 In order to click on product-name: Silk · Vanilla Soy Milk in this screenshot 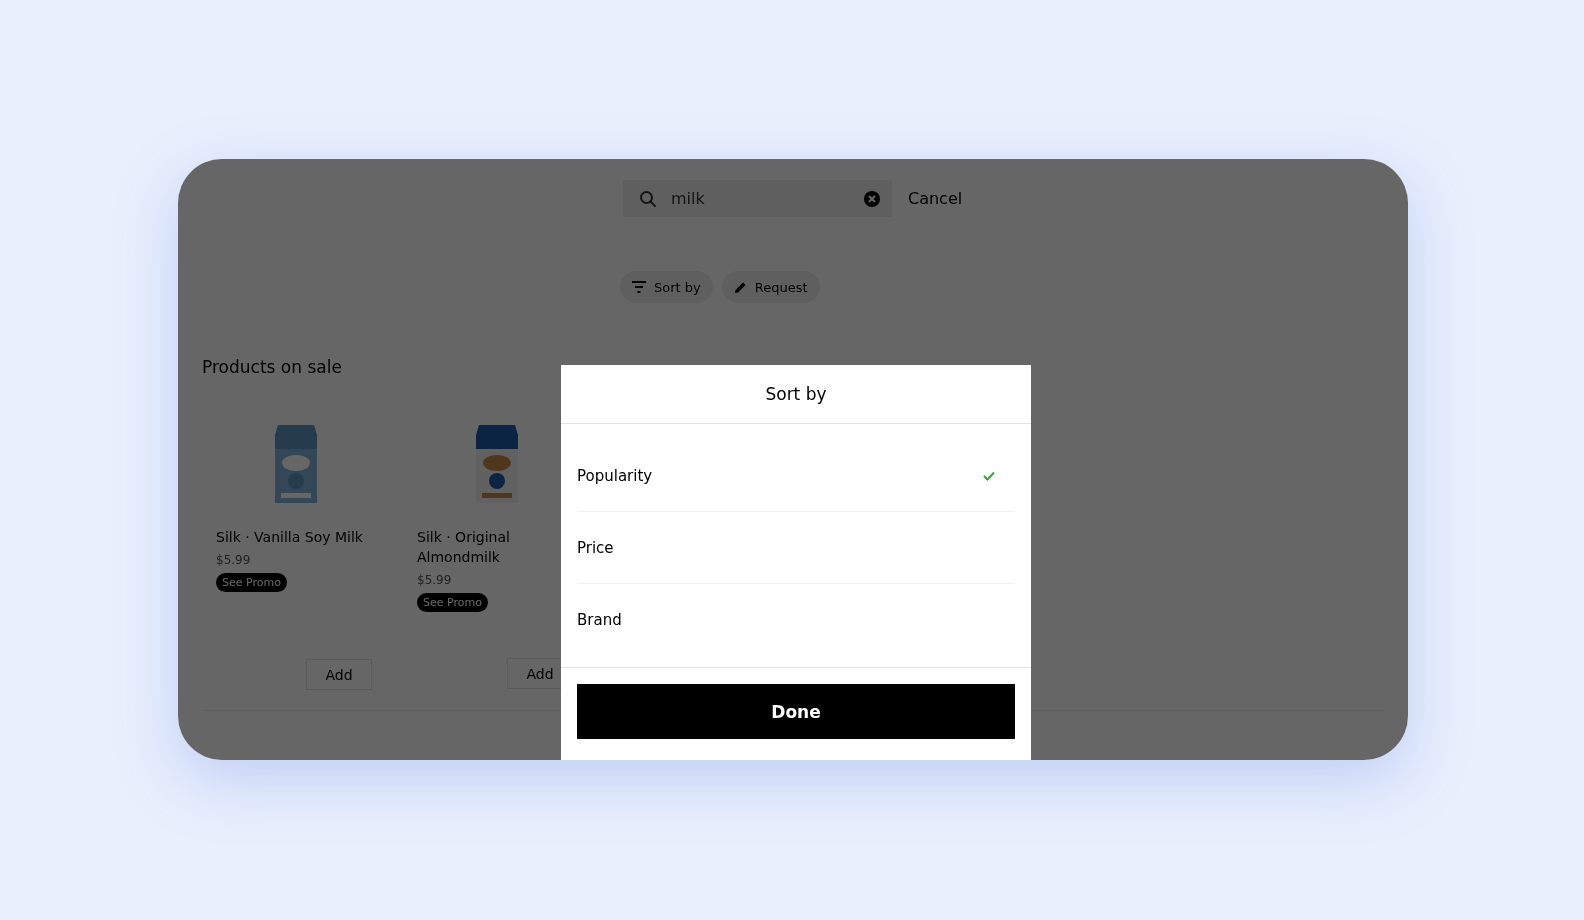, I will do `click(290, 537)`.